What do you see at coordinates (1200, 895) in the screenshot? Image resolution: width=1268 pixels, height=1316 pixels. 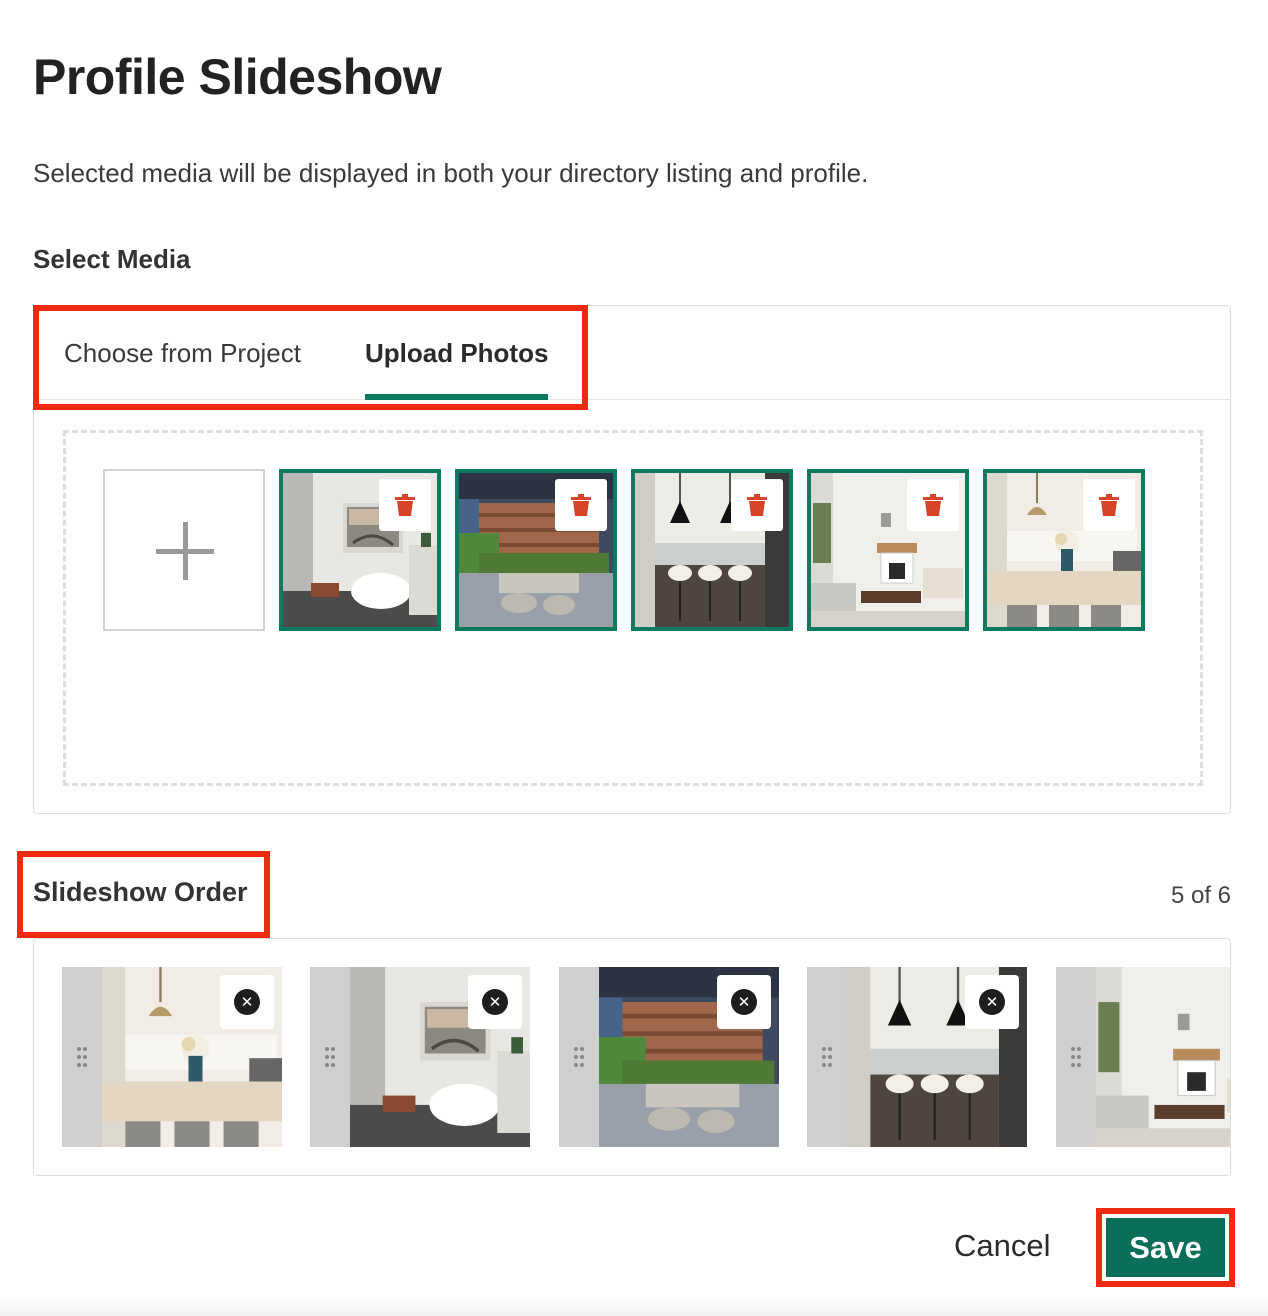 I see `slideshow-count: 5 of 6` at bounding box center [1200, 895].